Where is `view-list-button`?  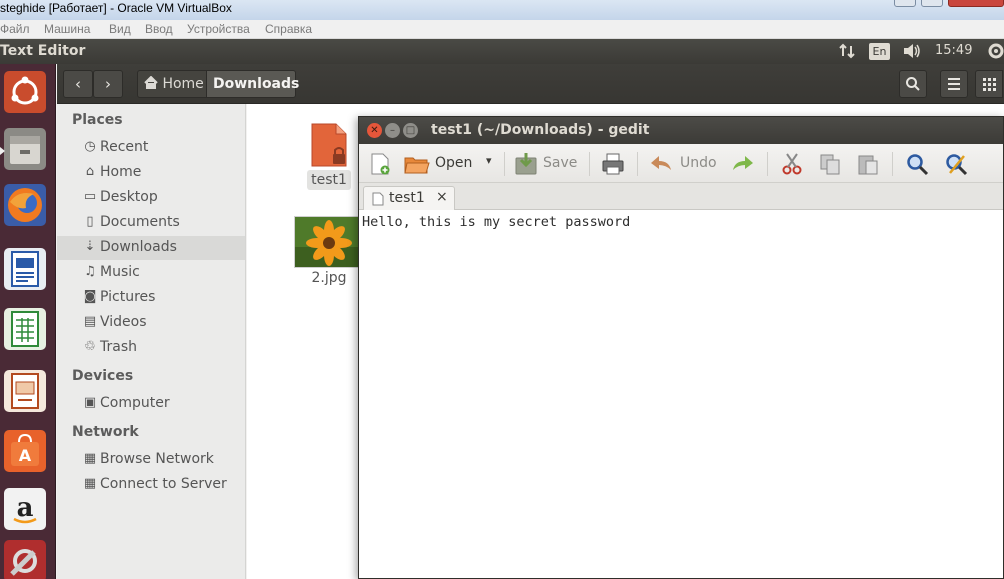 view-list-button is located at coordinates (954, 84).